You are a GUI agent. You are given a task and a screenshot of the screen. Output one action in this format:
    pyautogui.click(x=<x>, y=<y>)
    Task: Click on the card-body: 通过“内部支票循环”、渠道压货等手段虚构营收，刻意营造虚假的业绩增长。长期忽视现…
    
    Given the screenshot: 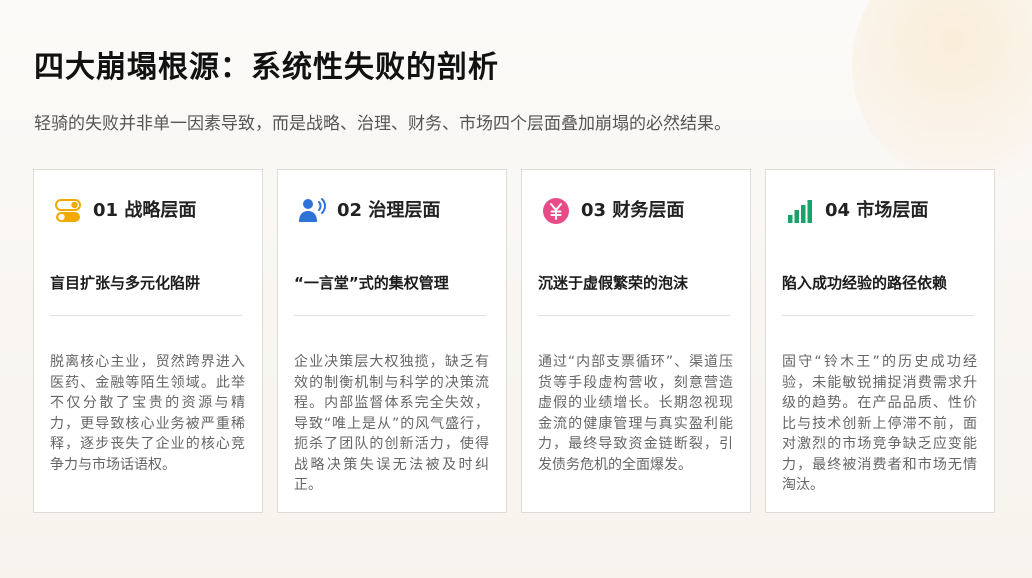 What is the action you would take?
    pyautogui.click(x=635, y=413)
    